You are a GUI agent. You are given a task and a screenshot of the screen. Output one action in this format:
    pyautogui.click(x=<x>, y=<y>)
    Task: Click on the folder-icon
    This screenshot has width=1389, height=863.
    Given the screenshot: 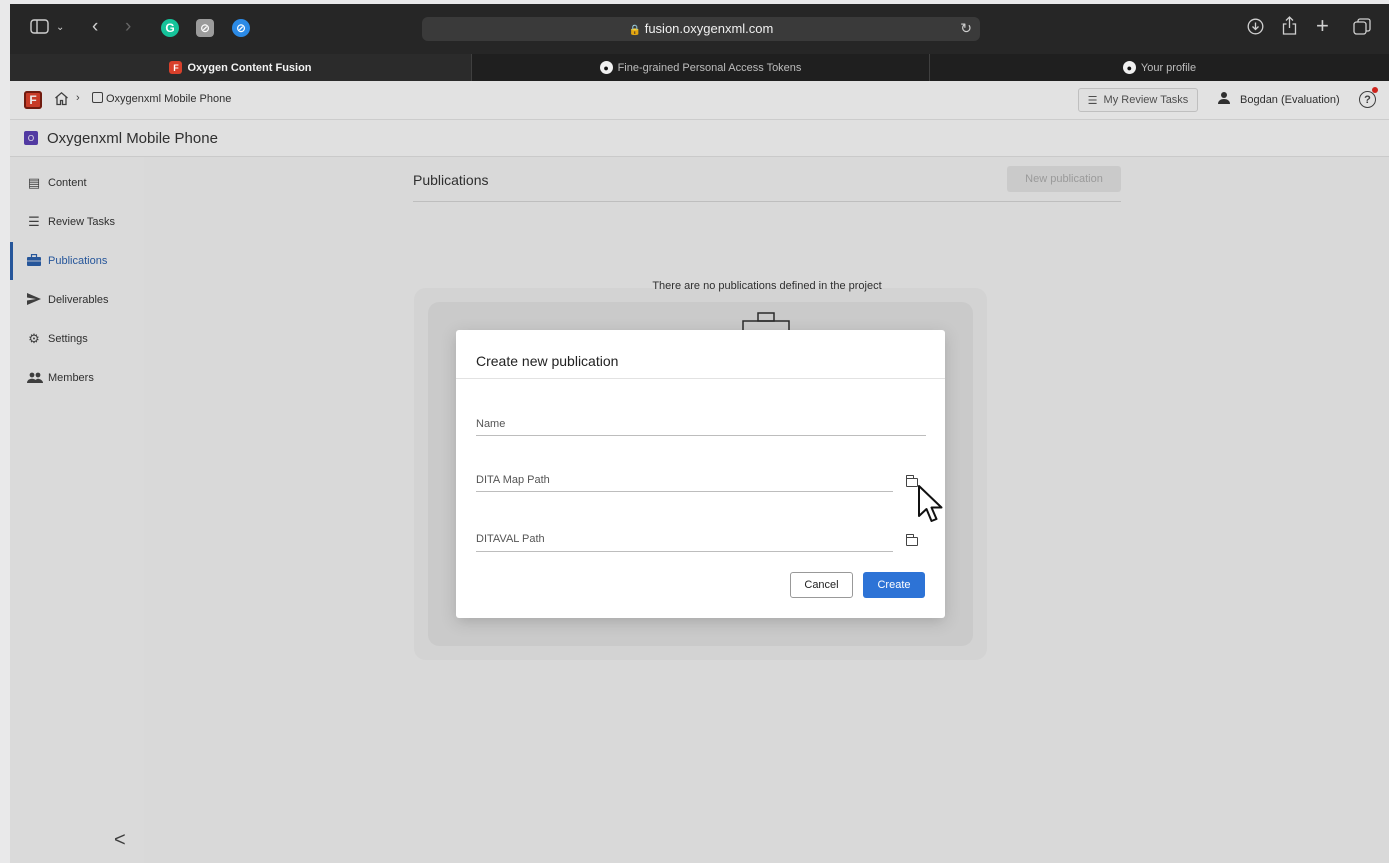 What is the action you would take?
    pyautogui.click(x=911, y=540)
    